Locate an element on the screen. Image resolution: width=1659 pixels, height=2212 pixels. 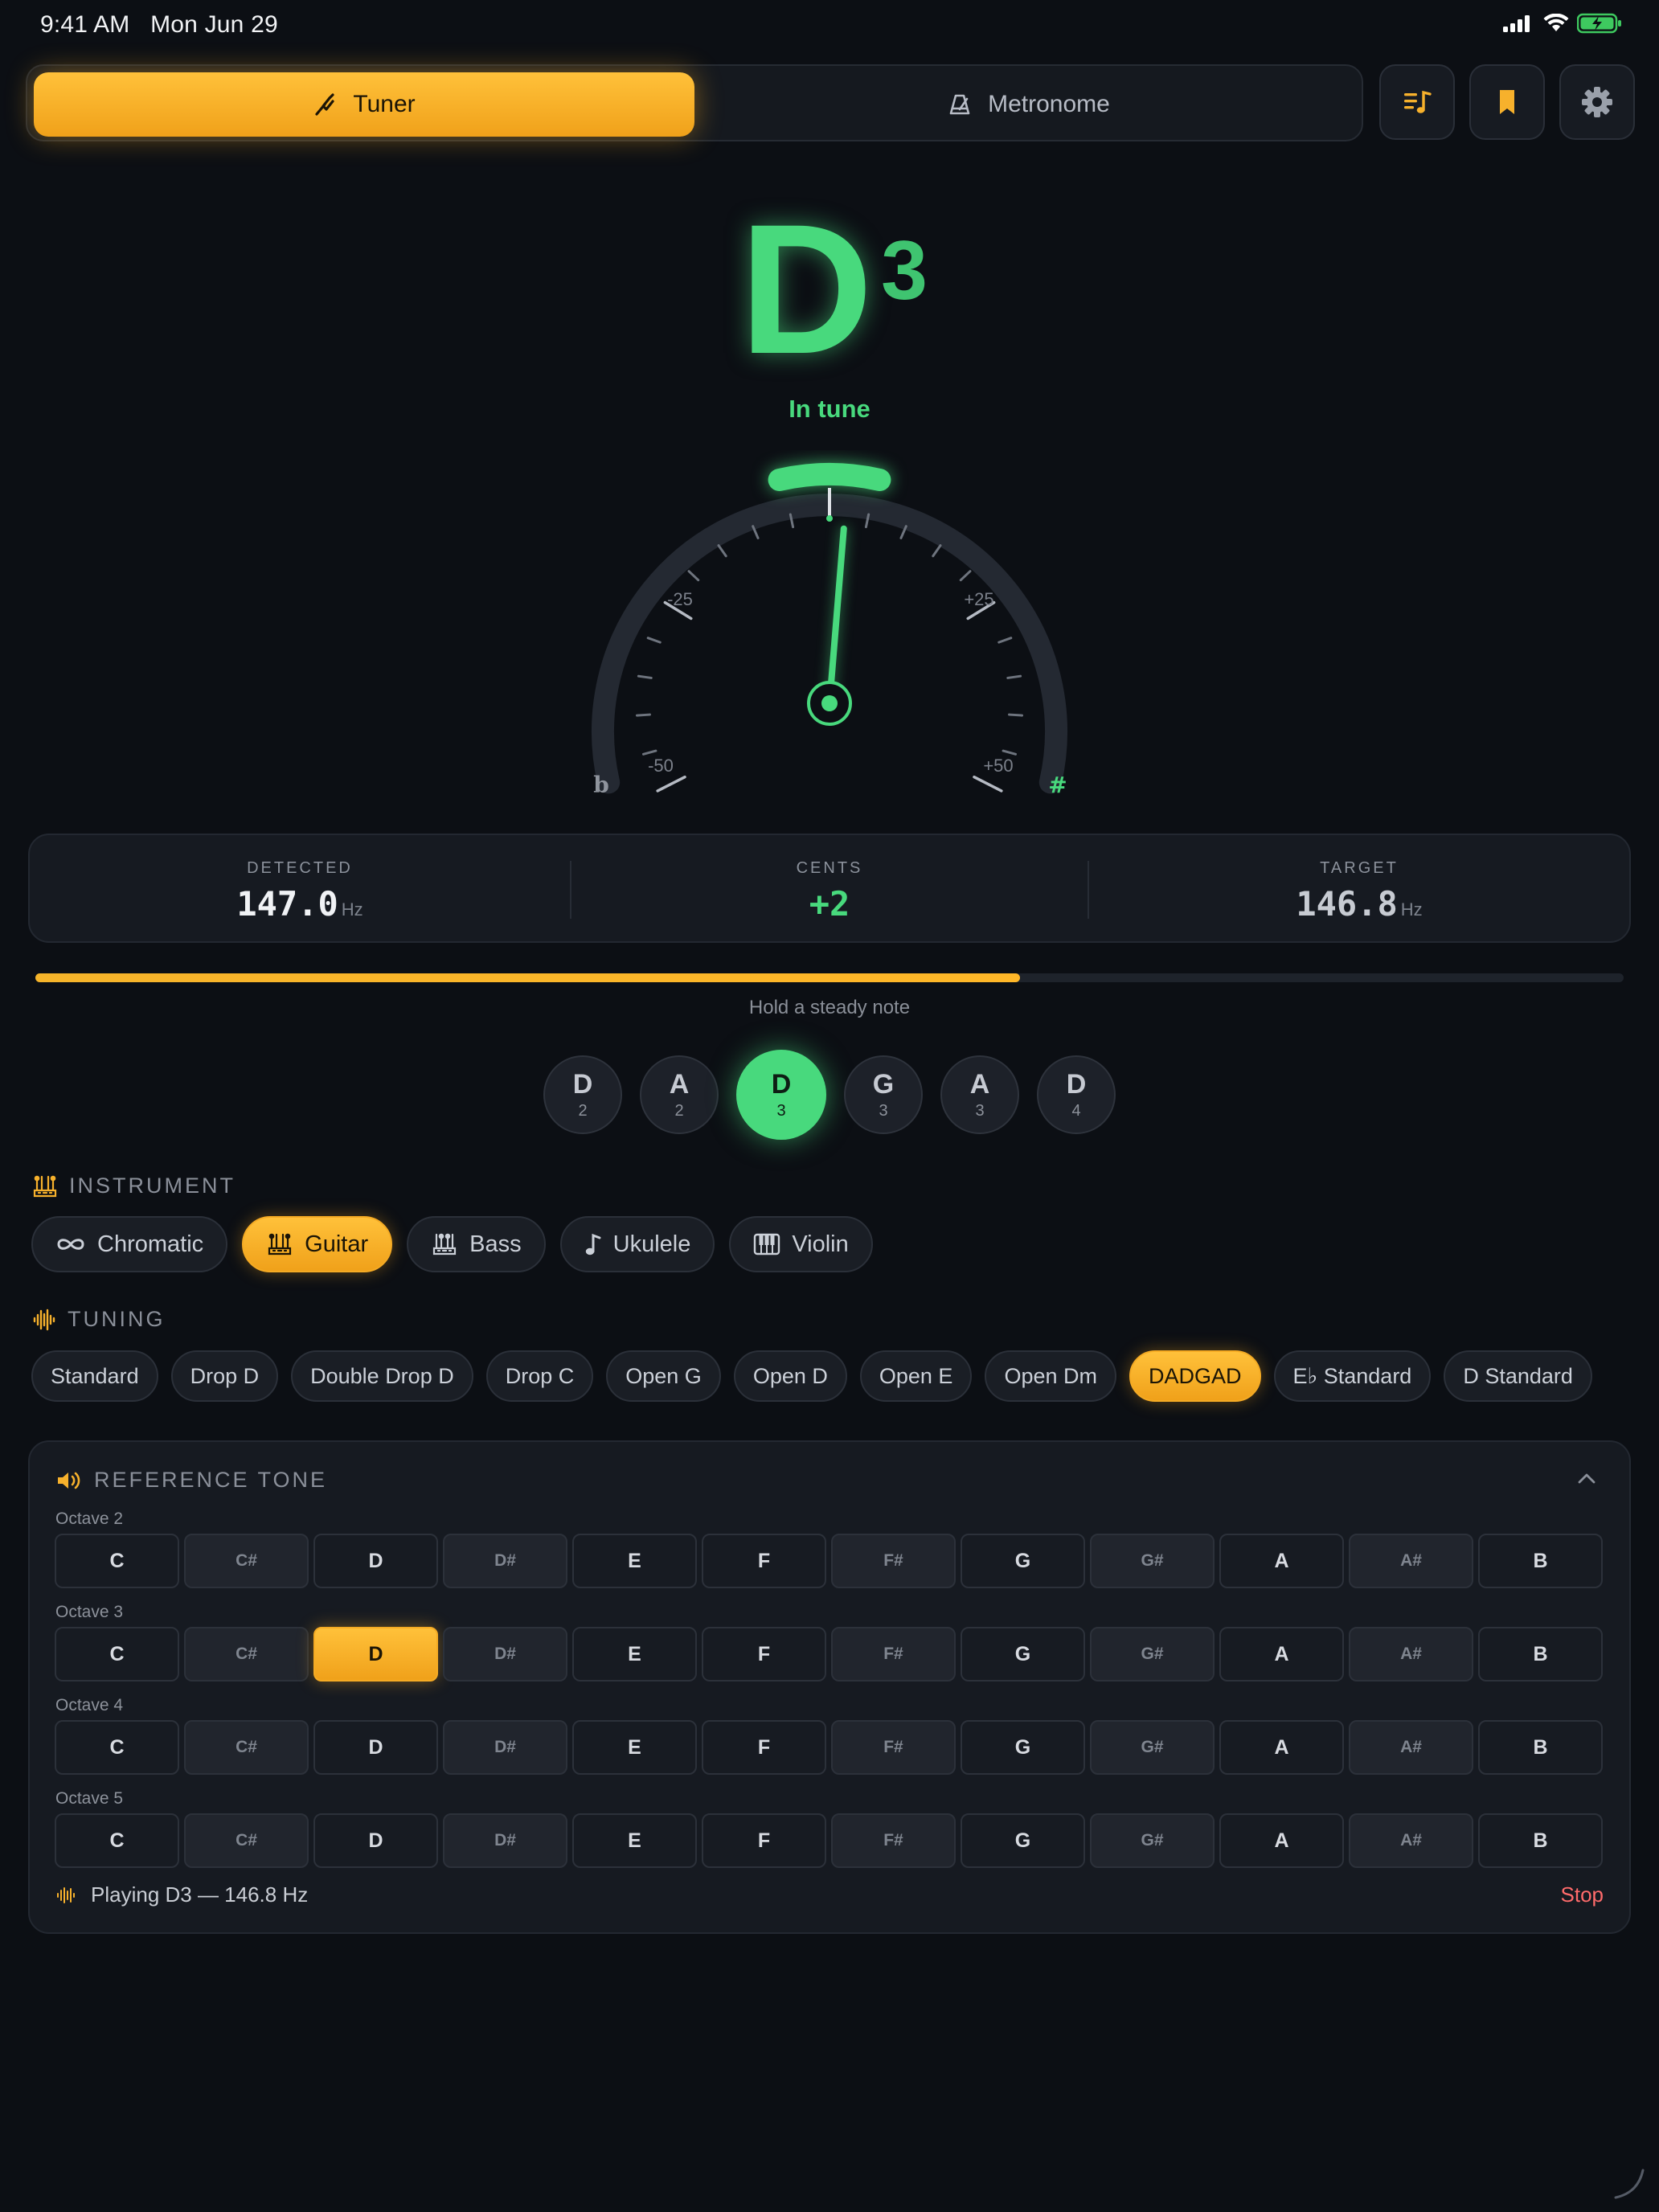
octave-2-keys: C C# D D# E F F# G G# A A# B is located at coordinates (829, 1561).